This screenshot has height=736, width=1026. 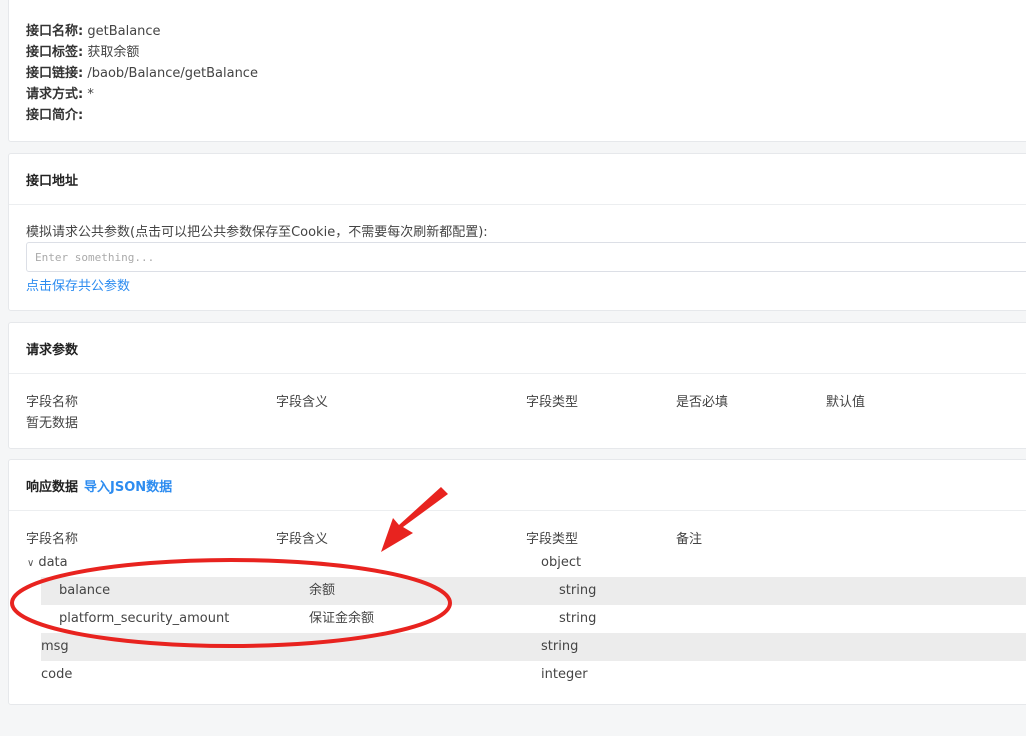 I want to click on info-link-label: 接口链接:, so click(x=55, y=73).